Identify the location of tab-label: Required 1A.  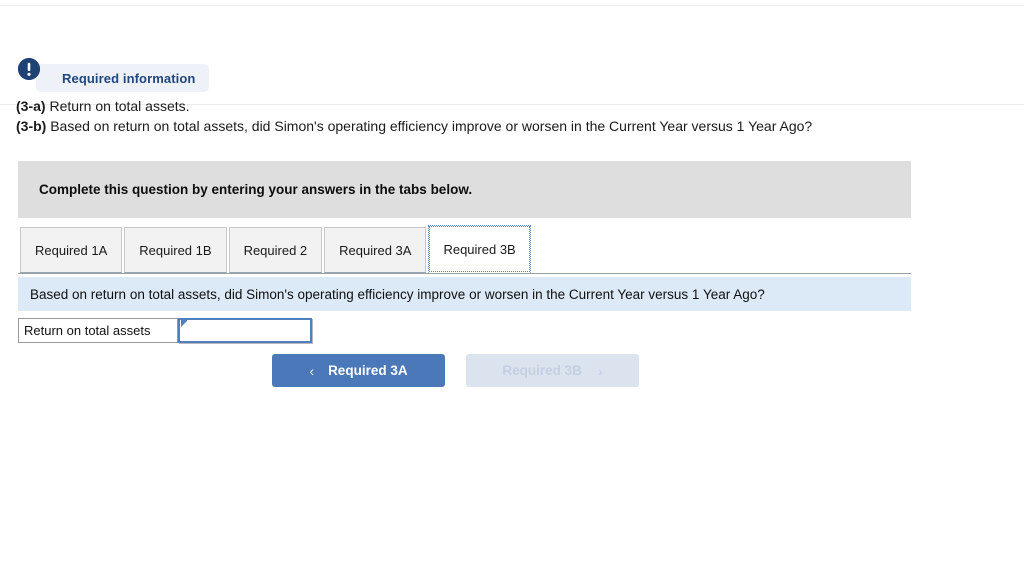
(71, 250).